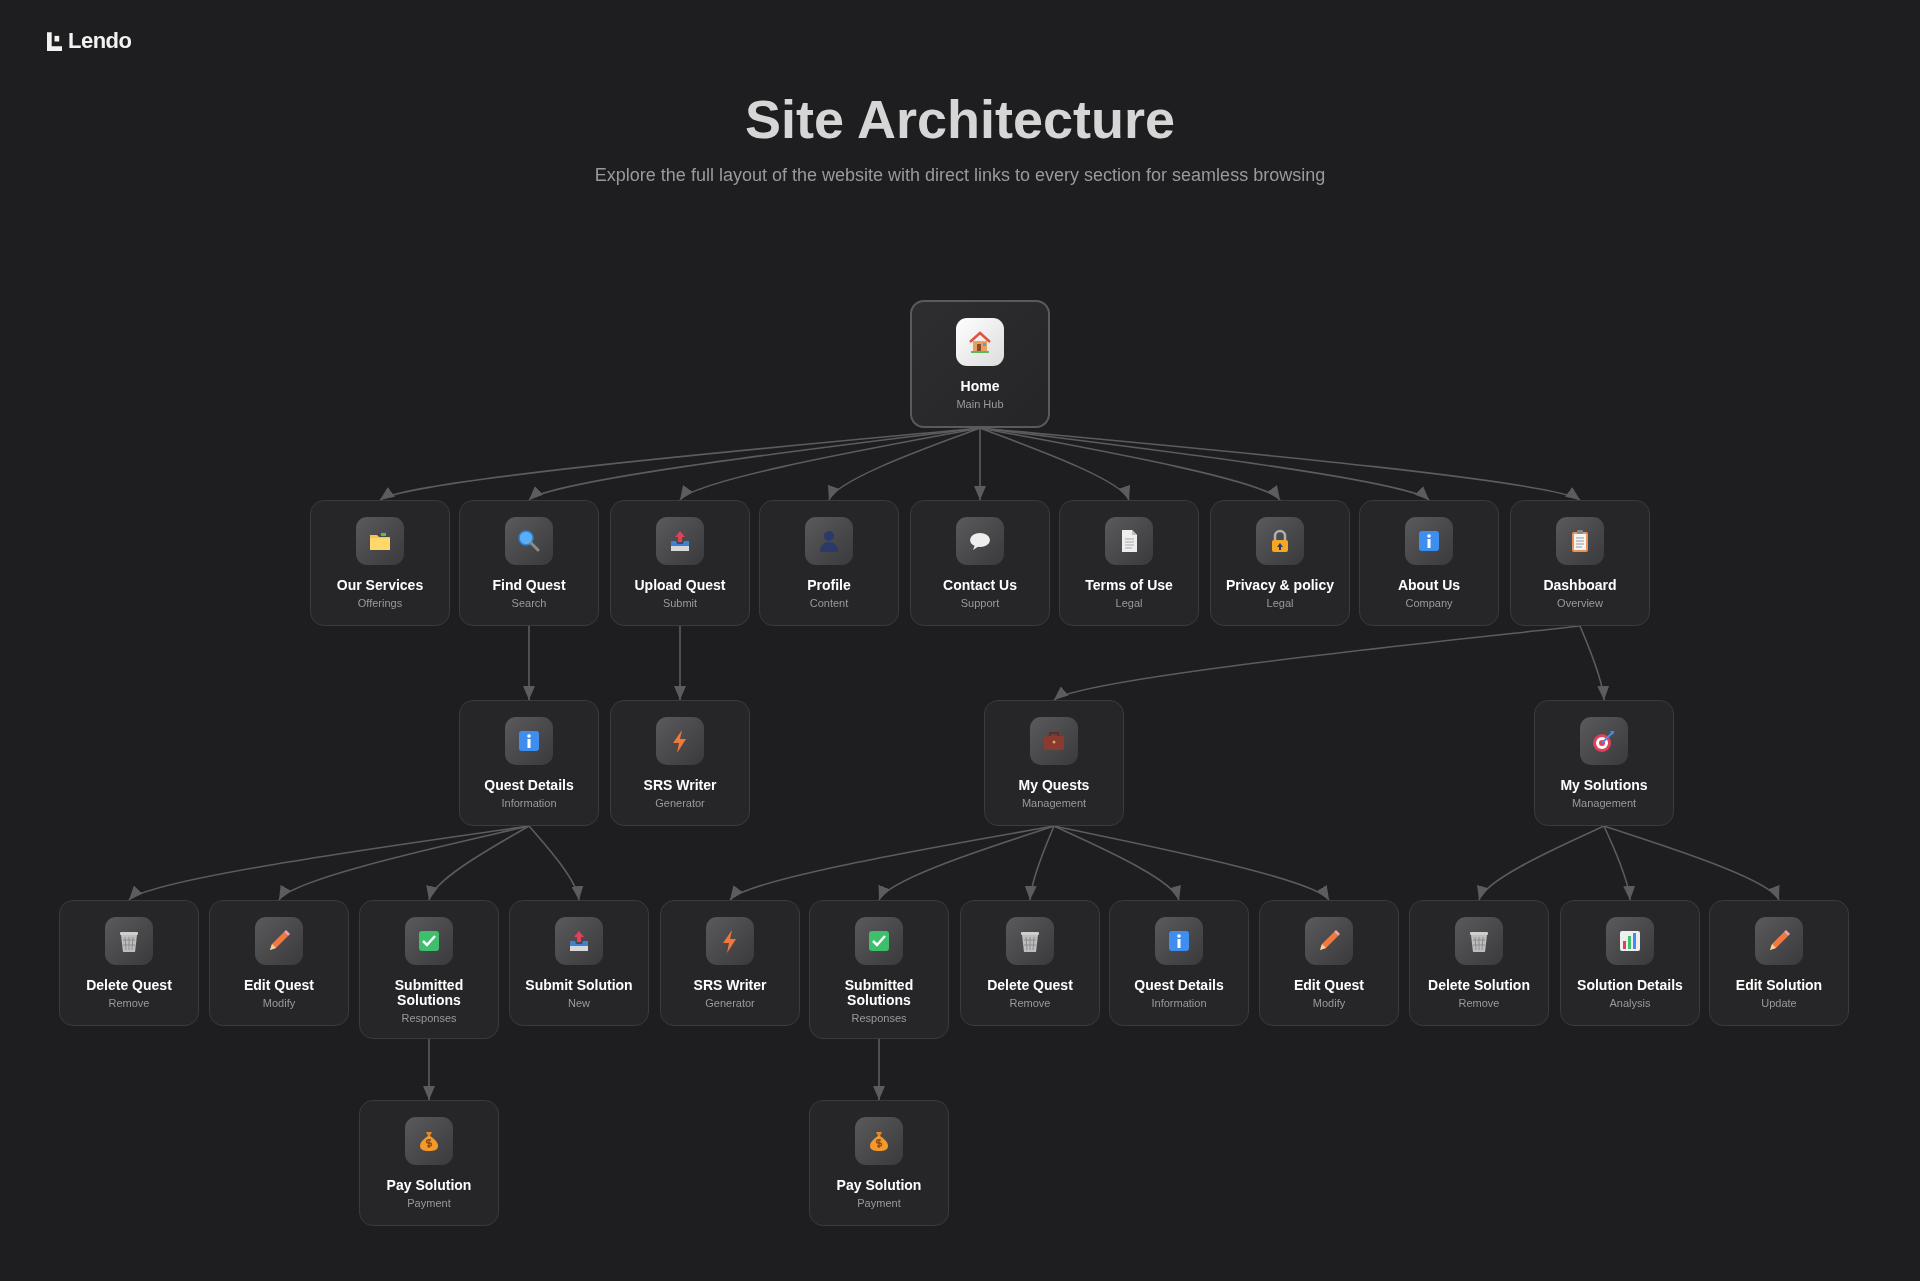 The image size is (1920, 1281). Describe the element at coordinates (1129, 541) in the screenshot. I see `document-icon` at that location.